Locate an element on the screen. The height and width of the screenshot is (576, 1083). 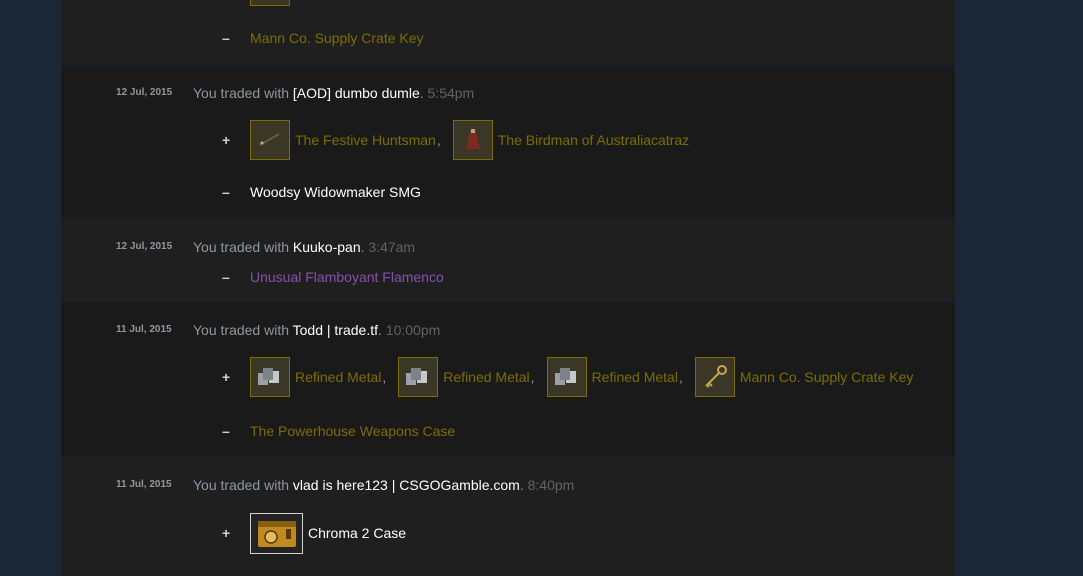
item-name-link: The Festive Huntsman is located at coordinates (365, 140).